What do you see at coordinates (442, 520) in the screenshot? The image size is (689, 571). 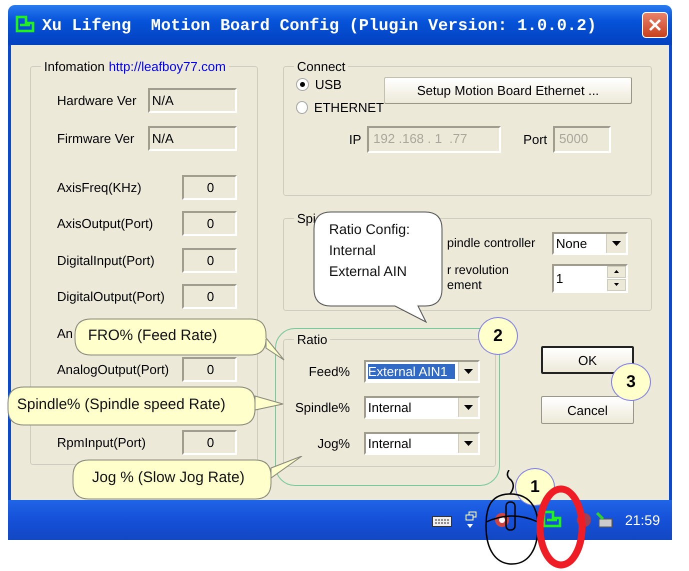 I see `keyboard-icon` at bounding box center [442, 520].